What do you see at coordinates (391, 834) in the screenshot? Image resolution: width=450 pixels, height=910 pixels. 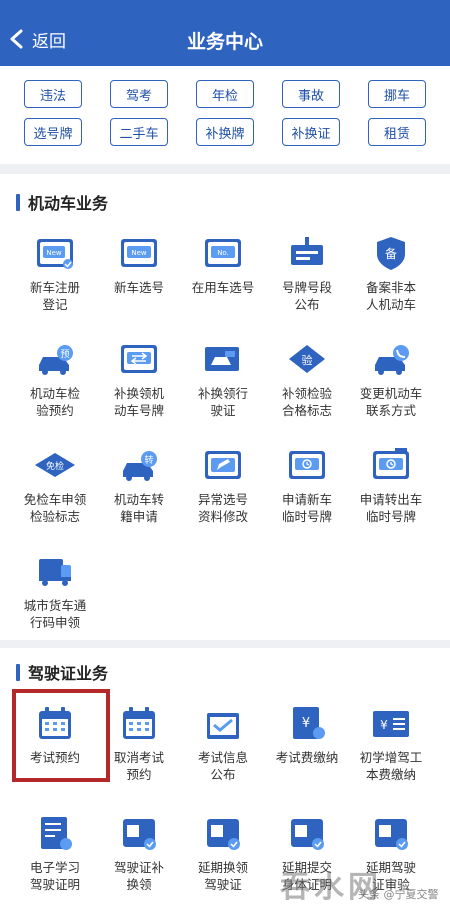 I see `license-review-icon` at bounding box center [391, 834].